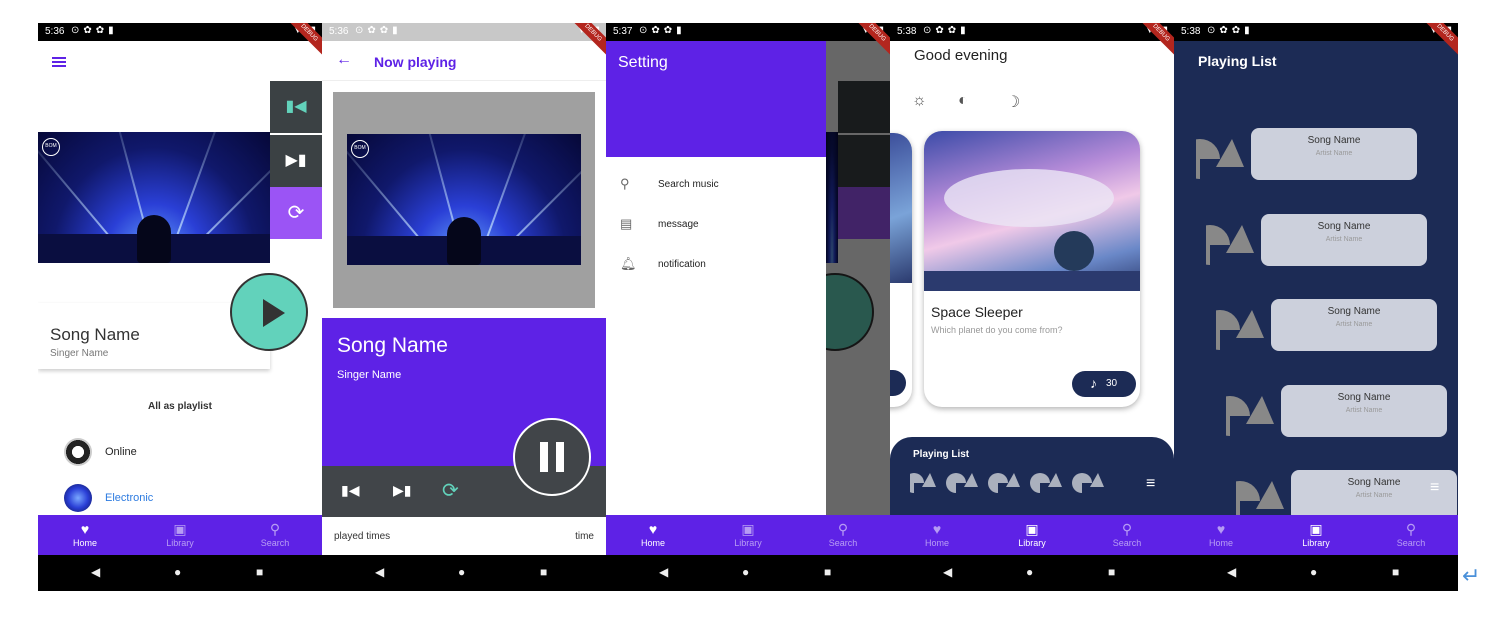  What do you see at coordinates (464, 61) in the screenshot?
I see `app-bar: ← Now playing` at bounding box center [464, 61].